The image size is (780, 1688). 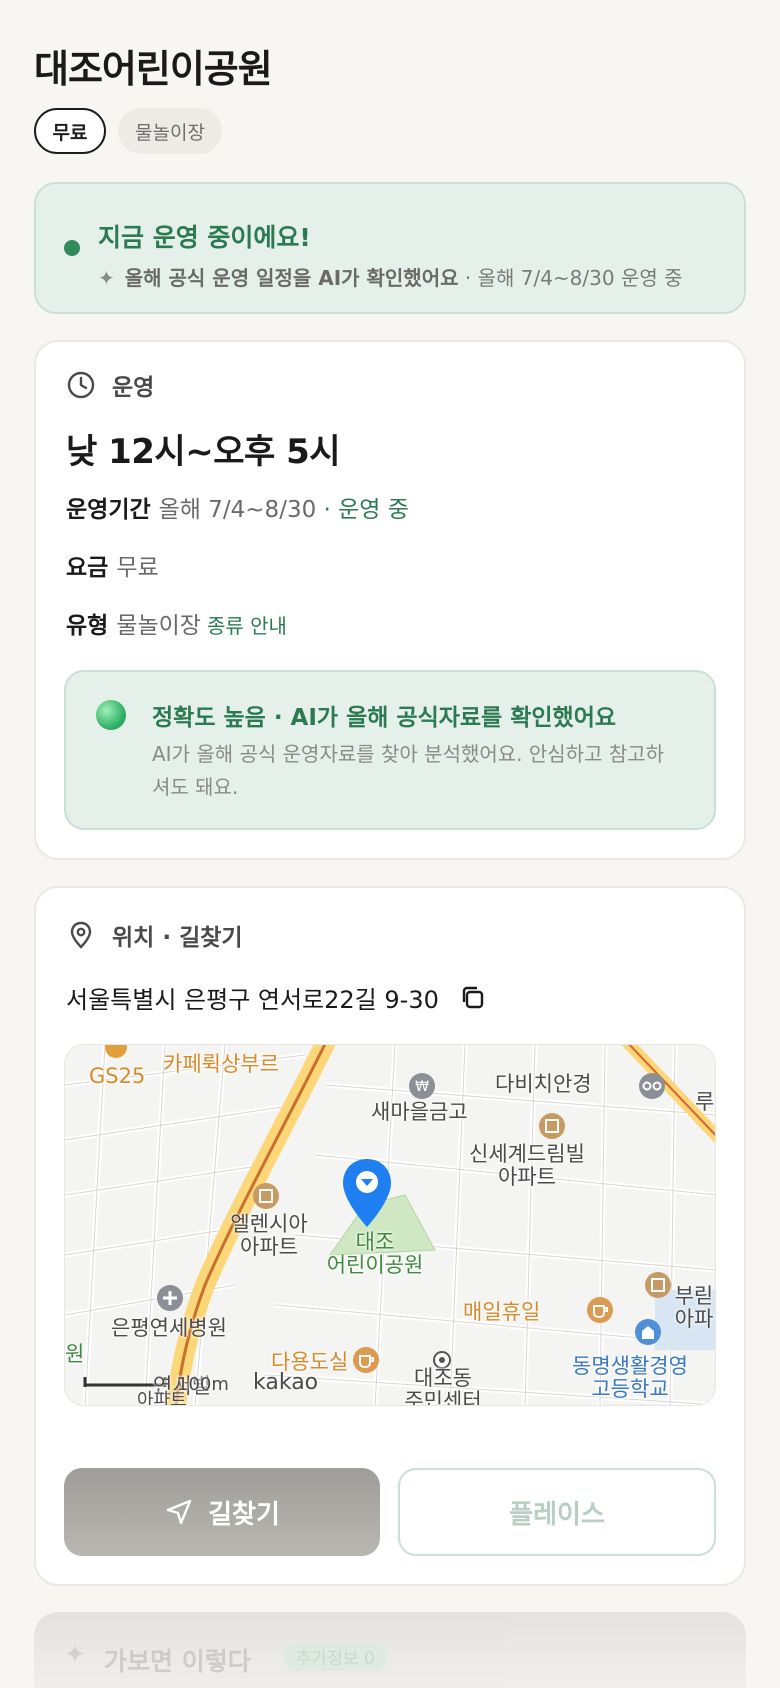 What do you see at coordinates (570, 278) in the screenshot?
I see `status-sub-rest: · 올해 7/4~8/30 운영 중` at bounding box center [570, 278].